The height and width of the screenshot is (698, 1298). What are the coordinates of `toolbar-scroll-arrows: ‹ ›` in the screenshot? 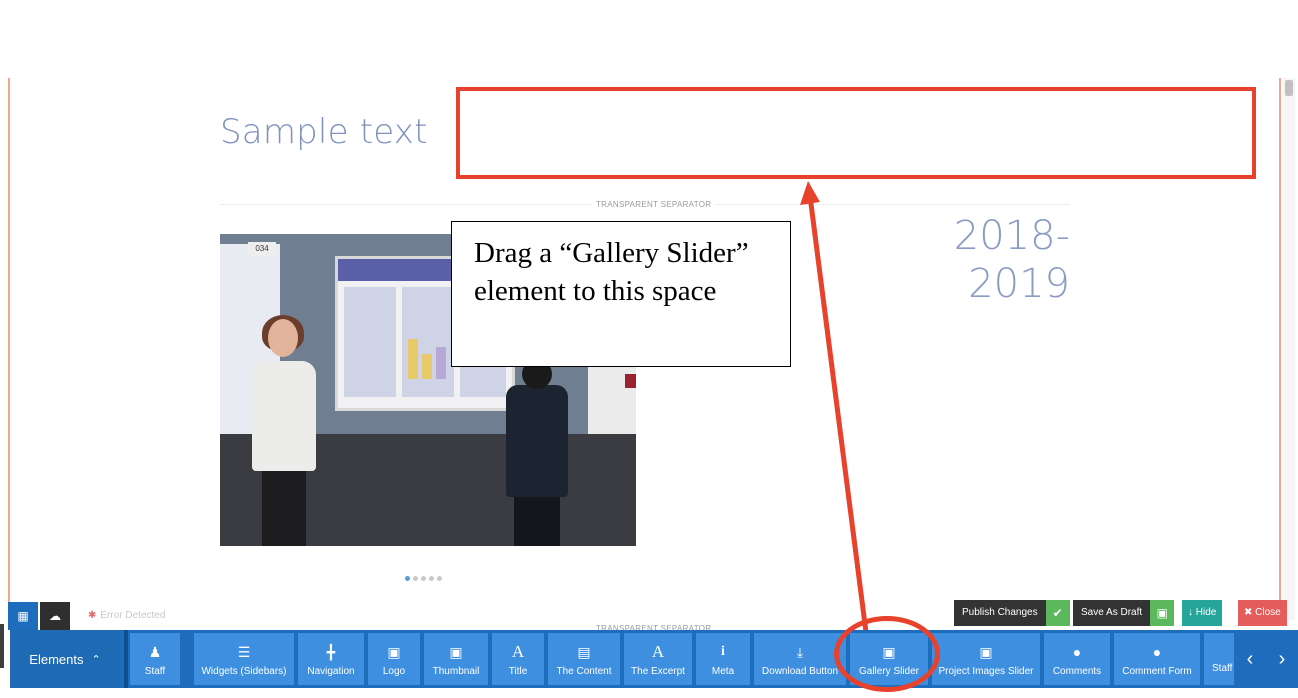 It's located at (1266, 659).